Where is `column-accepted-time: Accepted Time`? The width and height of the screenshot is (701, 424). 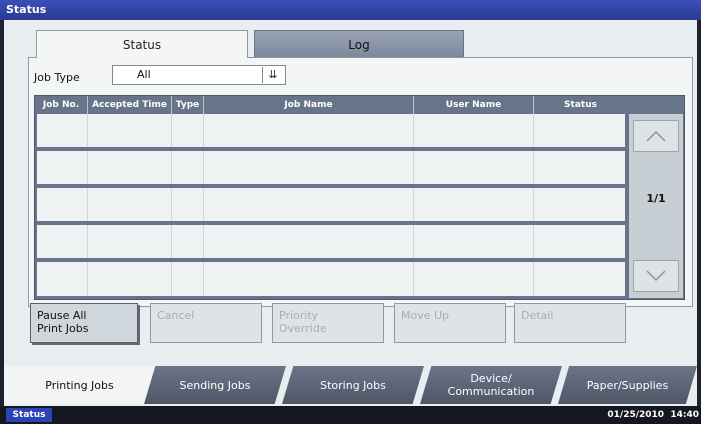
column-accepted-time: Accepted Time is located at coordinates (130, 105).